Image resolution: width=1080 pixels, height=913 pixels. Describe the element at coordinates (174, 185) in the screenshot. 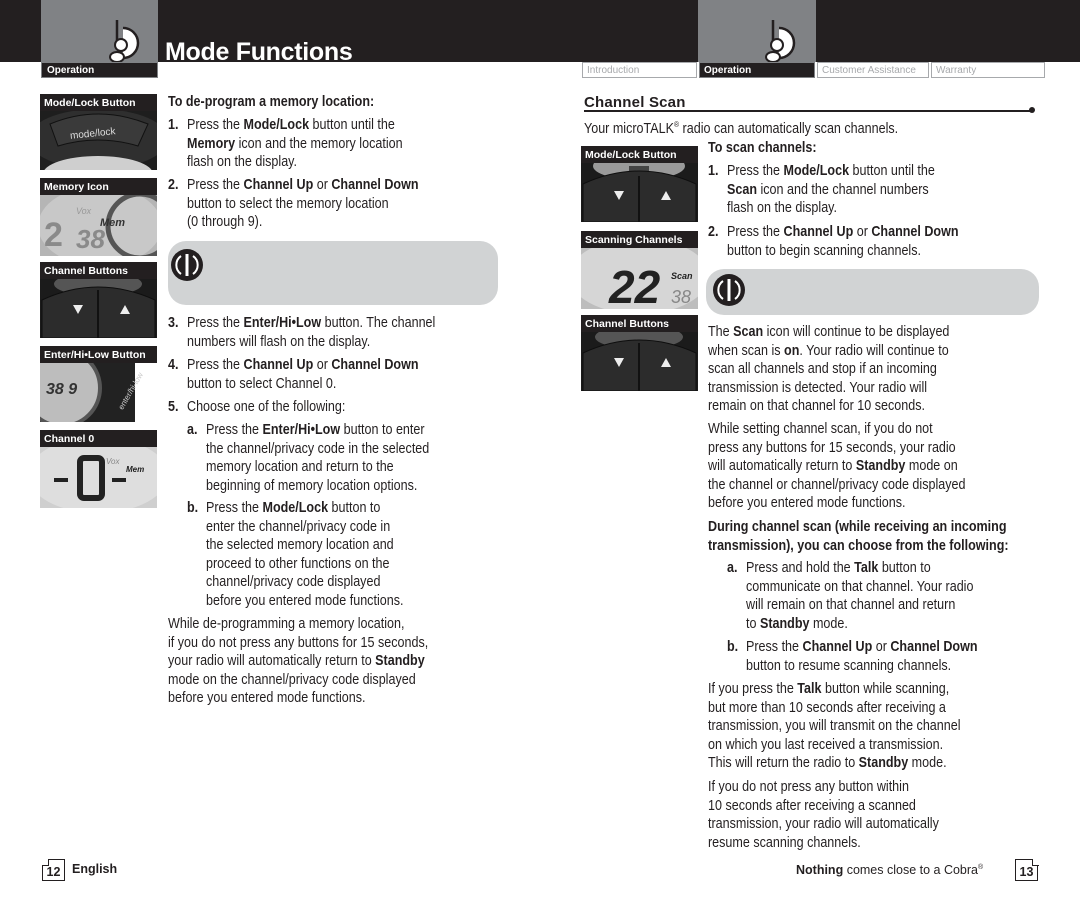

I see `step-number-wrap: 2.` at that location.